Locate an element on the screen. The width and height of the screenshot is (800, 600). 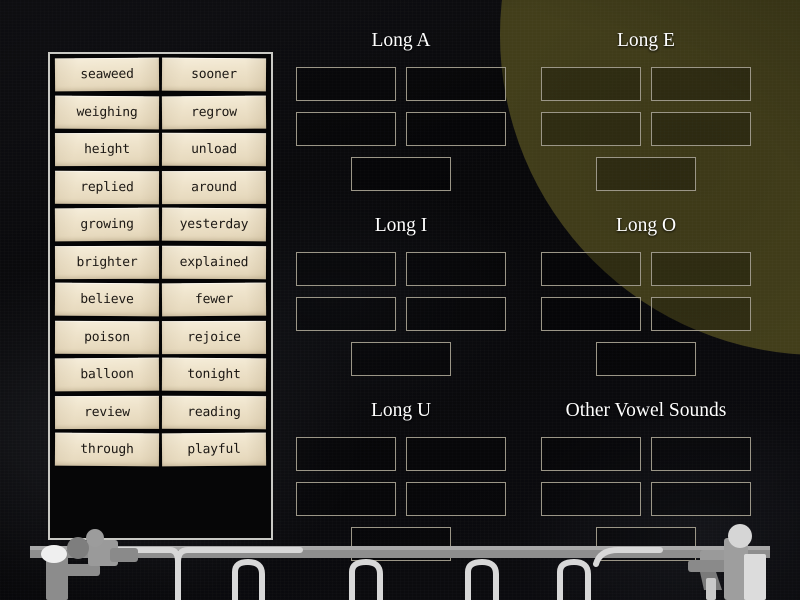
word-tile: regrow is located at coordinates (214, 112).